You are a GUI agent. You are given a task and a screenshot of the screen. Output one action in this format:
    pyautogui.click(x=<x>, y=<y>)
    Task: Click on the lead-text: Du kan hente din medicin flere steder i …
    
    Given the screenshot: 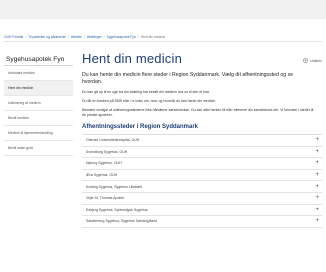 What is the action you would take?
    pyautogui.click(x=188, y=78)
    